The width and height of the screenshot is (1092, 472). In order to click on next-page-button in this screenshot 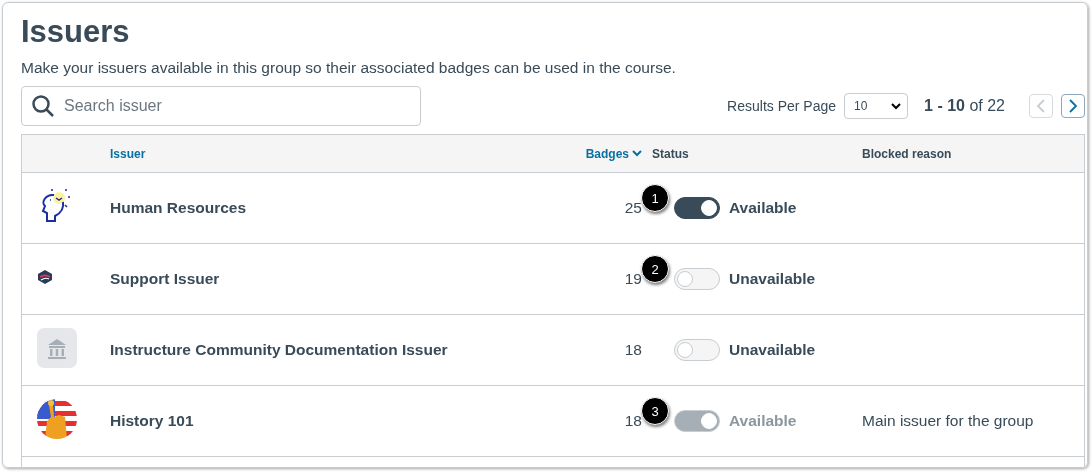, I will do `click(1073, 106)`.